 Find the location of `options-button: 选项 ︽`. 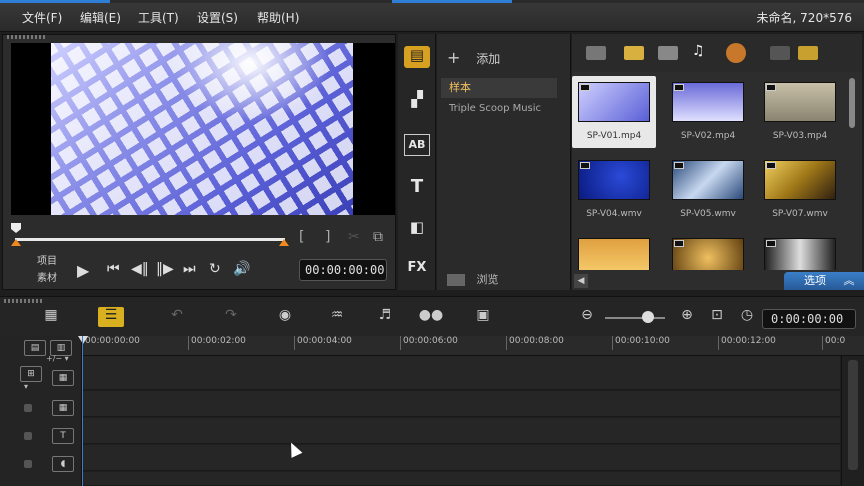

options-button: 选项 ︽ is located at coordinates (824, 281).